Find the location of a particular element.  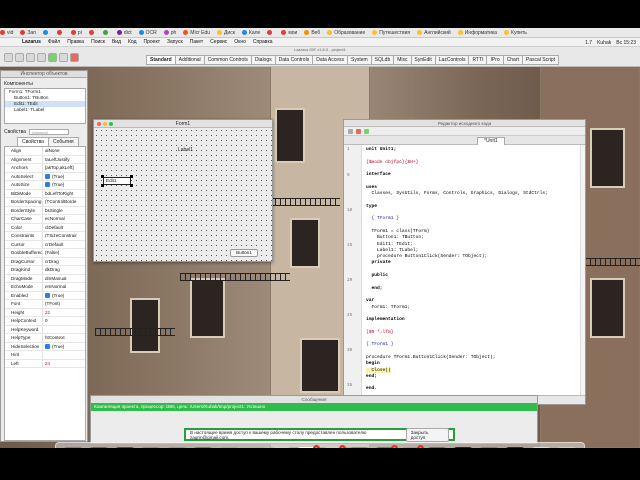

palette-tab: SynEdit is located at coordinates (423, 60).